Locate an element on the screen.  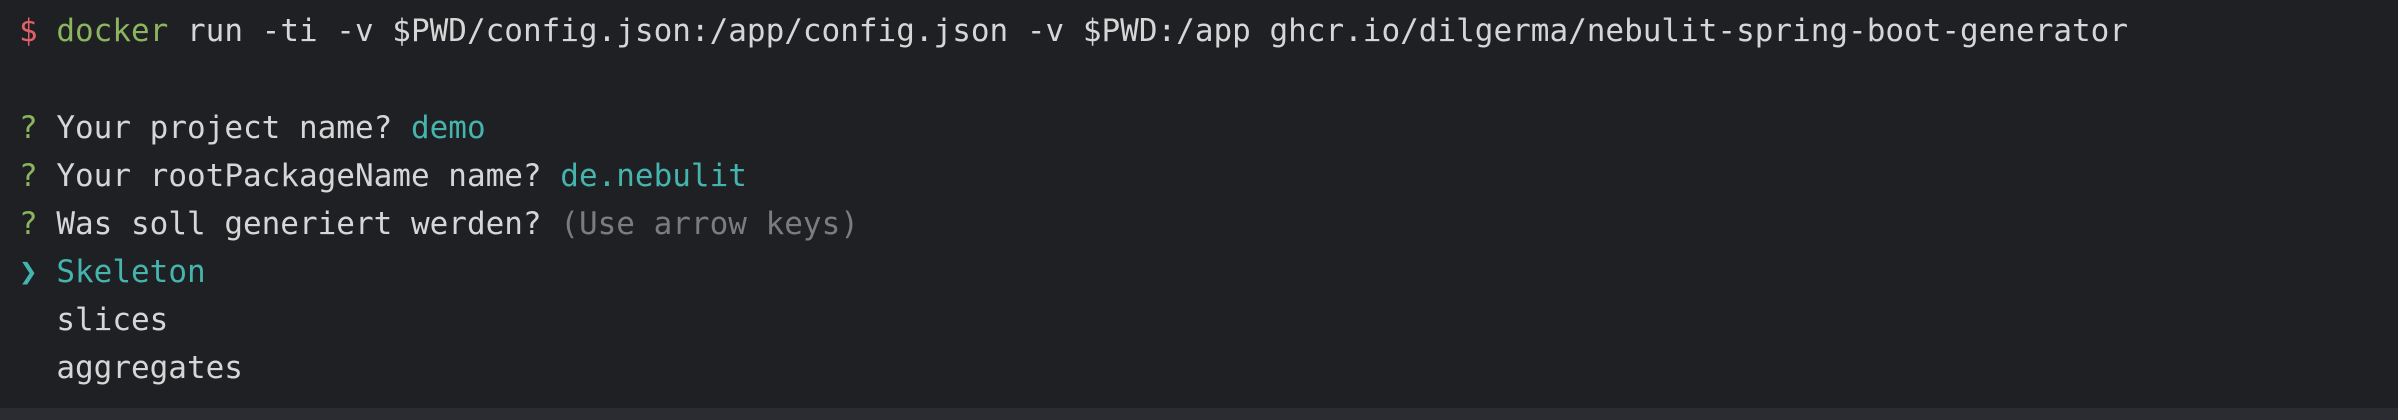
choice-label: slices is located at coordinates (112, 320).